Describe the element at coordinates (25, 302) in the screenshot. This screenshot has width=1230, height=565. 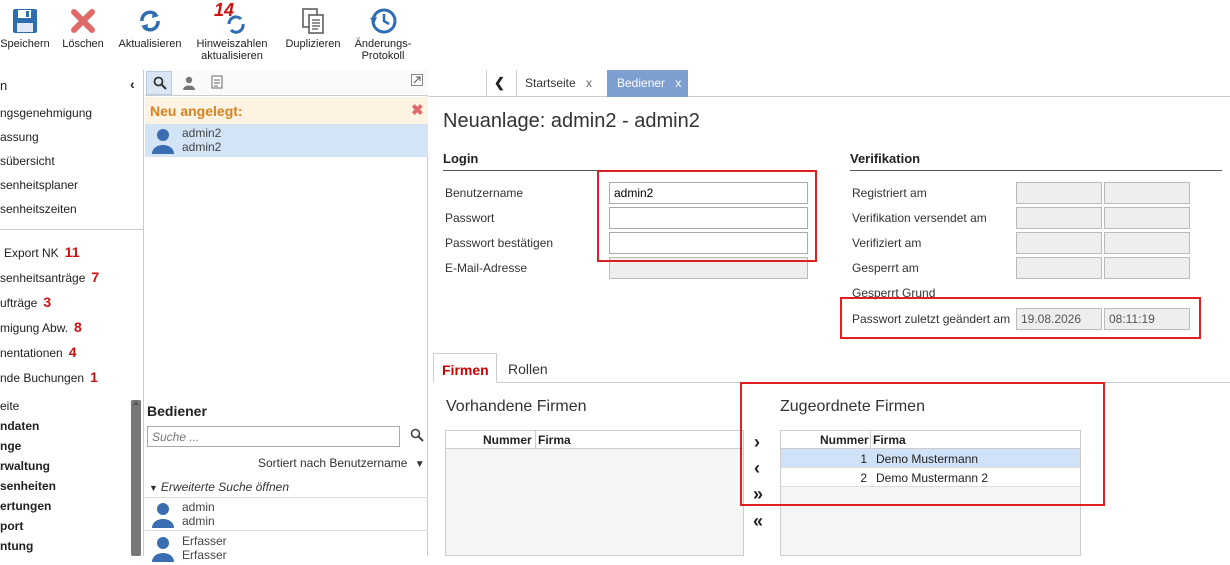
I see `nav-item: ufträge 3` at that location.